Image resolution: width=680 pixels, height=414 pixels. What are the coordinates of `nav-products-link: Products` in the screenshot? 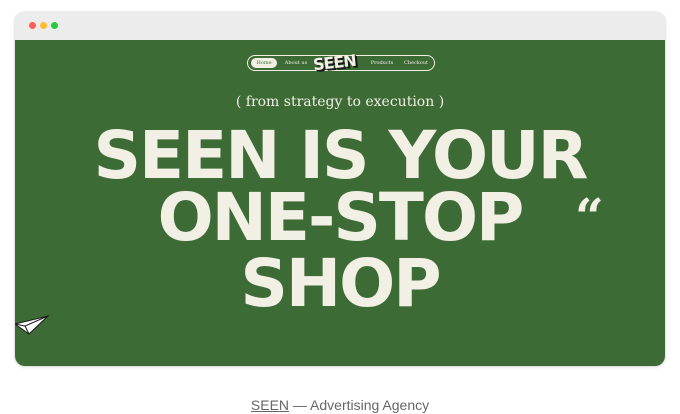 It's located at (382, 63).